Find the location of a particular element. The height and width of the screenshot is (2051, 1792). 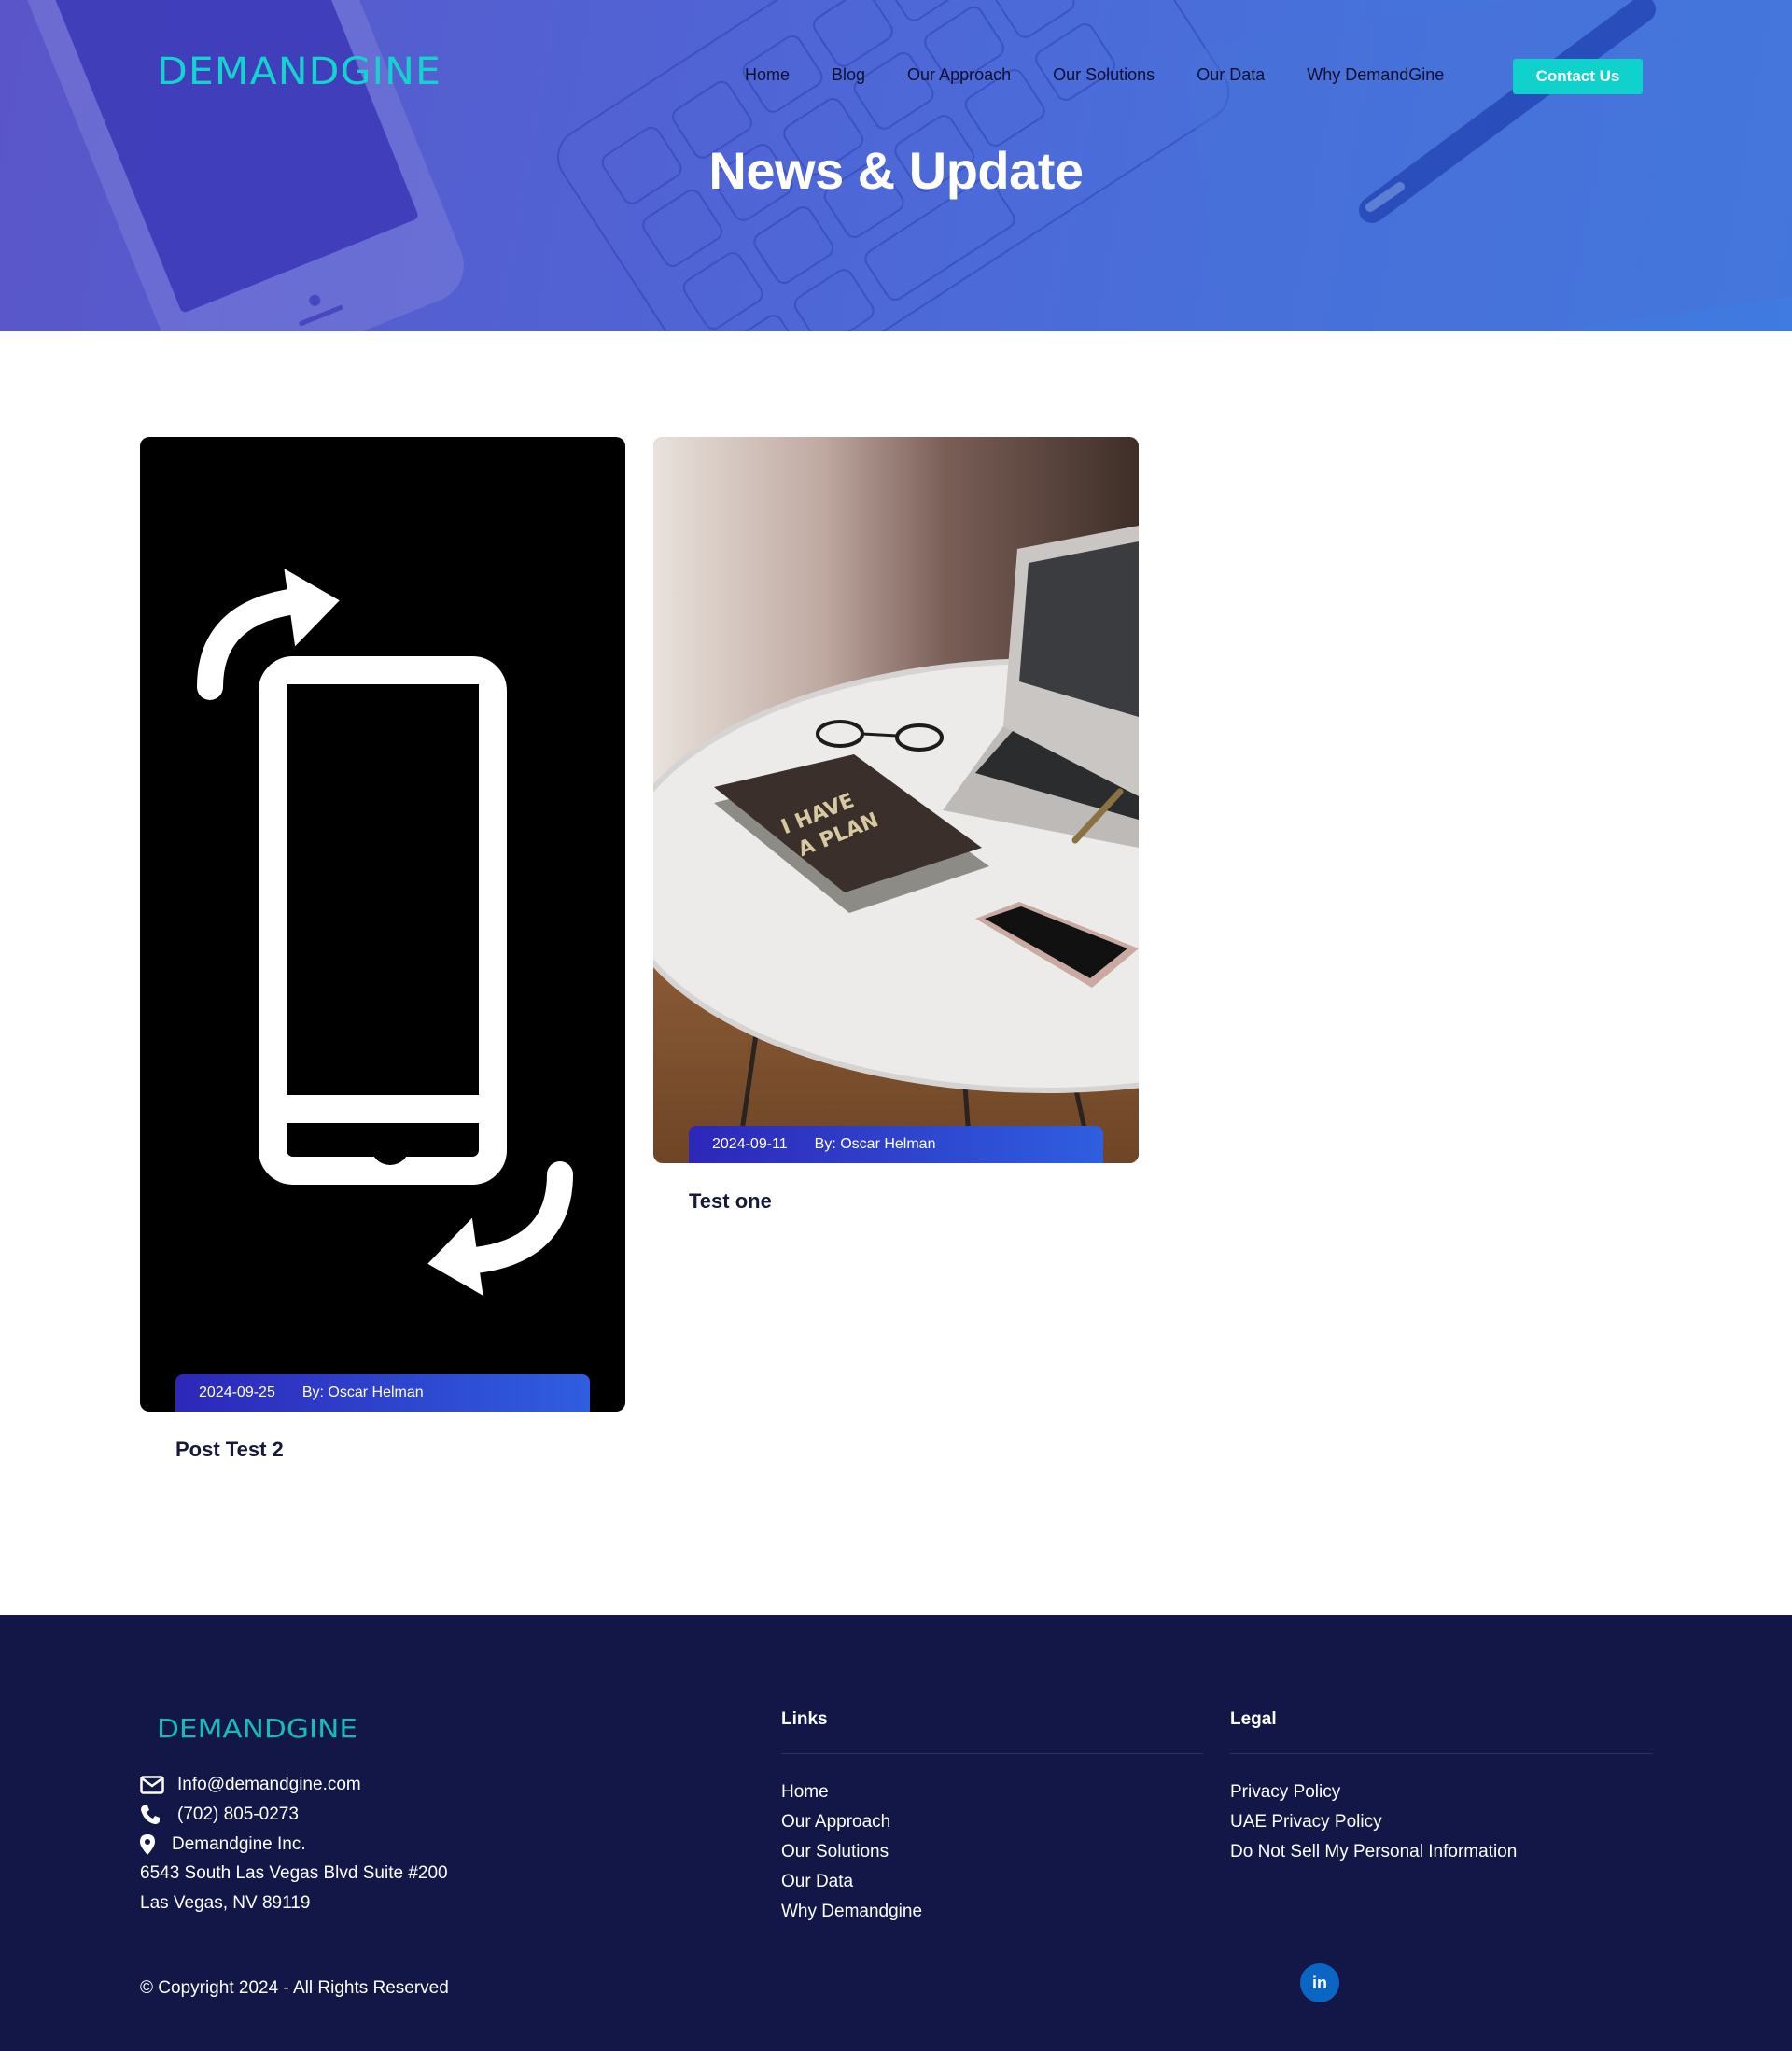

phone-icon is located at coordinates (153, 1815).